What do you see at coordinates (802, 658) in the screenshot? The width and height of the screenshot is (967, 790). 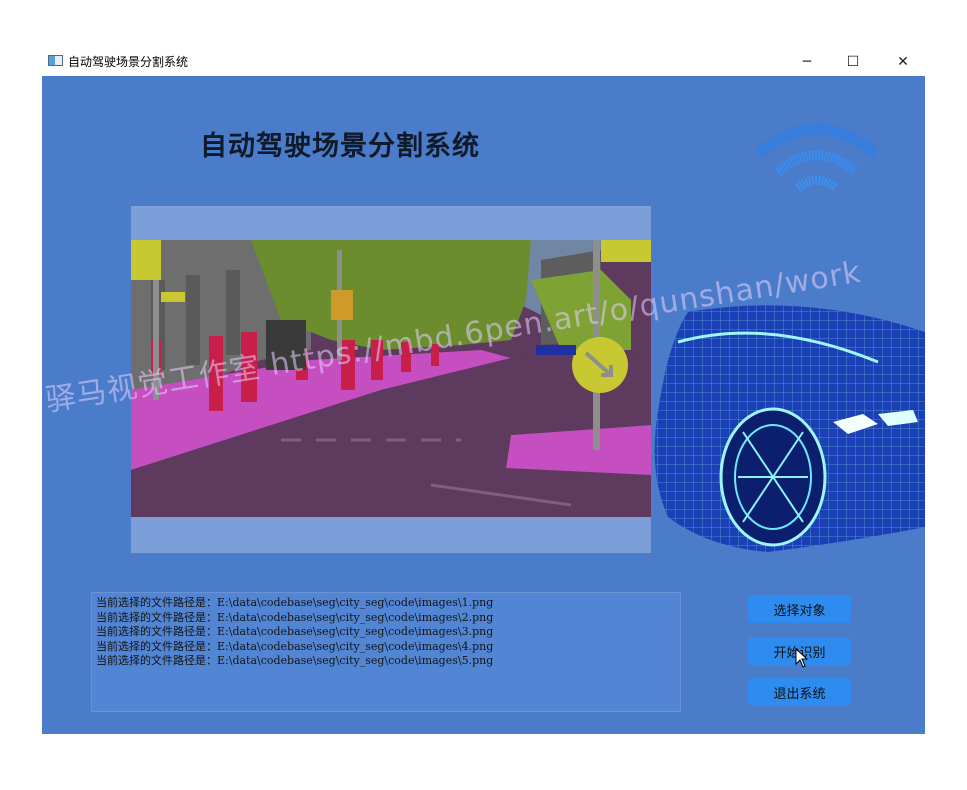 I see `mouse-pointer-icon` at bounding box center [802, 658].